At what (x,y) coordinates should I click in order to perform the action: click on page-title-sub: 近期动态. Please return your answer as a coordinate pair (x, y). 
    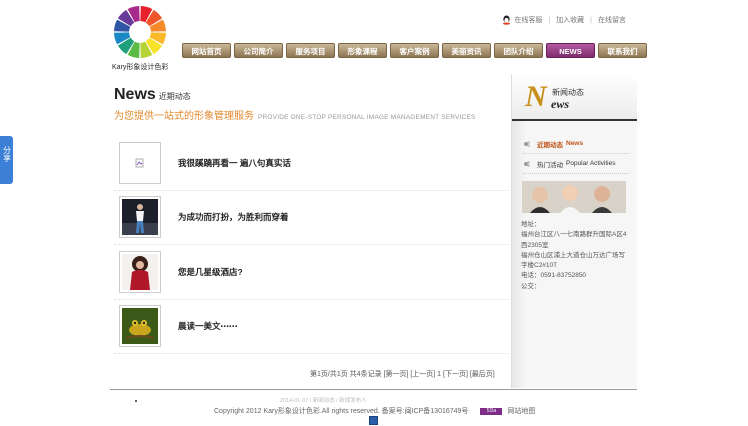
    Looking at the image, I should click on (174, 96).